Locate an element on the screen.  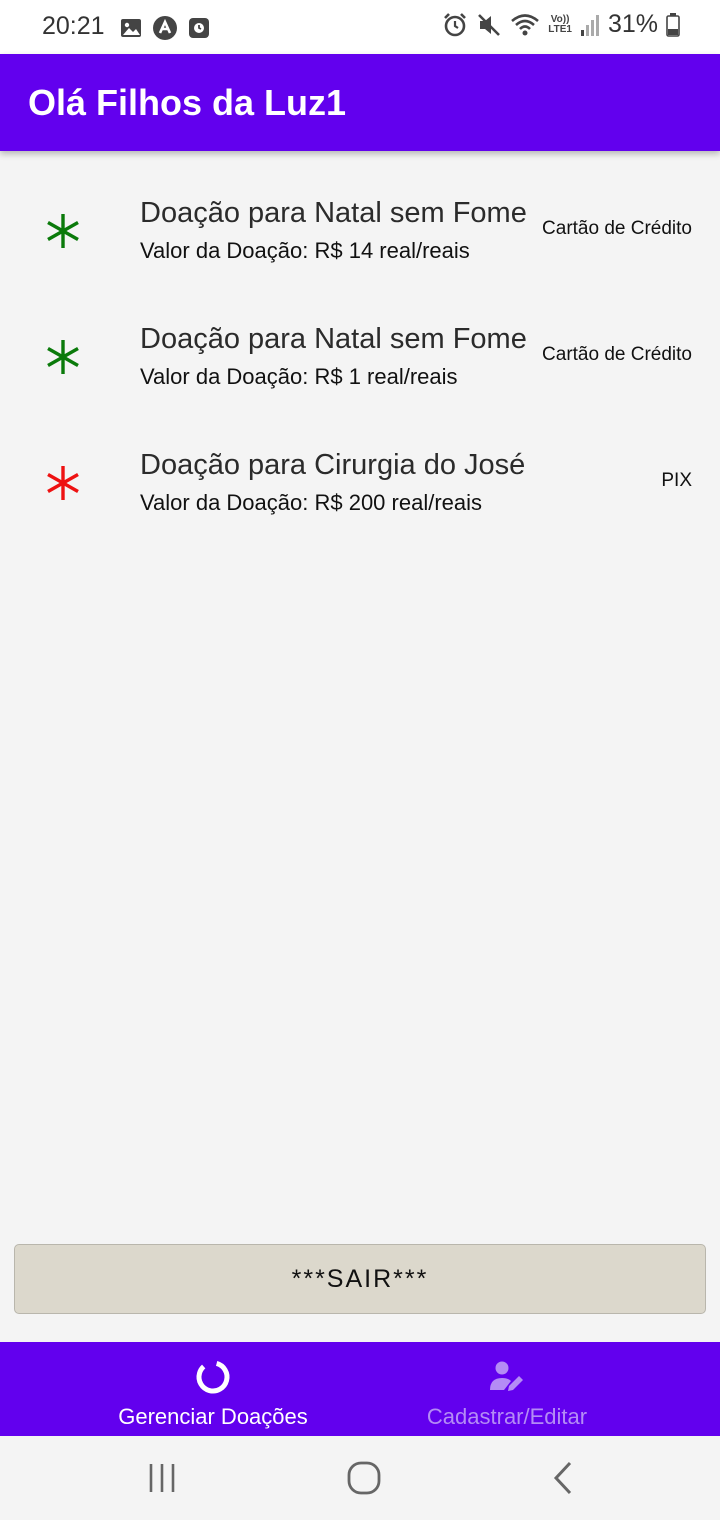
notification-icons is located at coordinates (165, 28).